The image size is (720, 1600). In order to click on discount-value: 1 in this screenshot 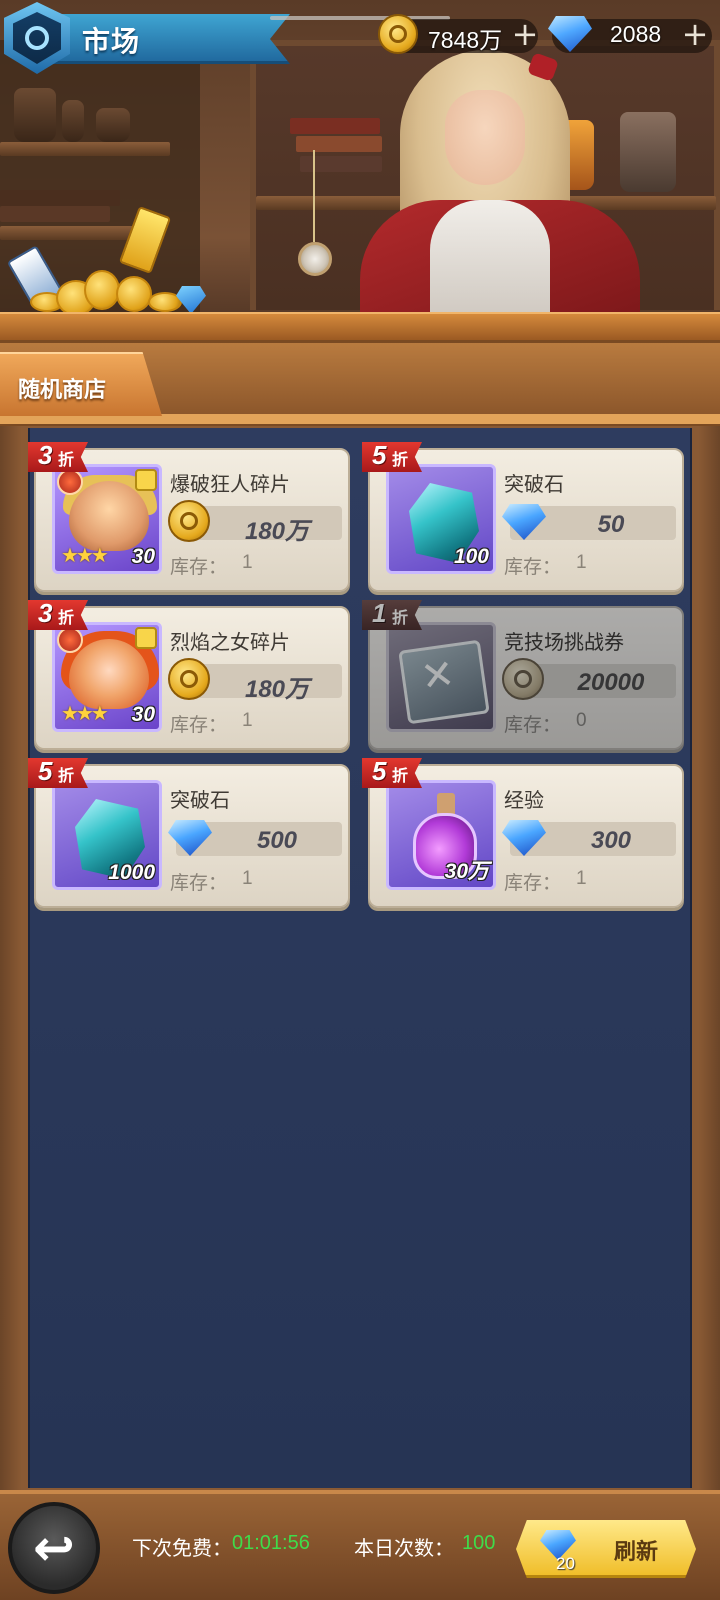, I will do `click(379, 613)`.